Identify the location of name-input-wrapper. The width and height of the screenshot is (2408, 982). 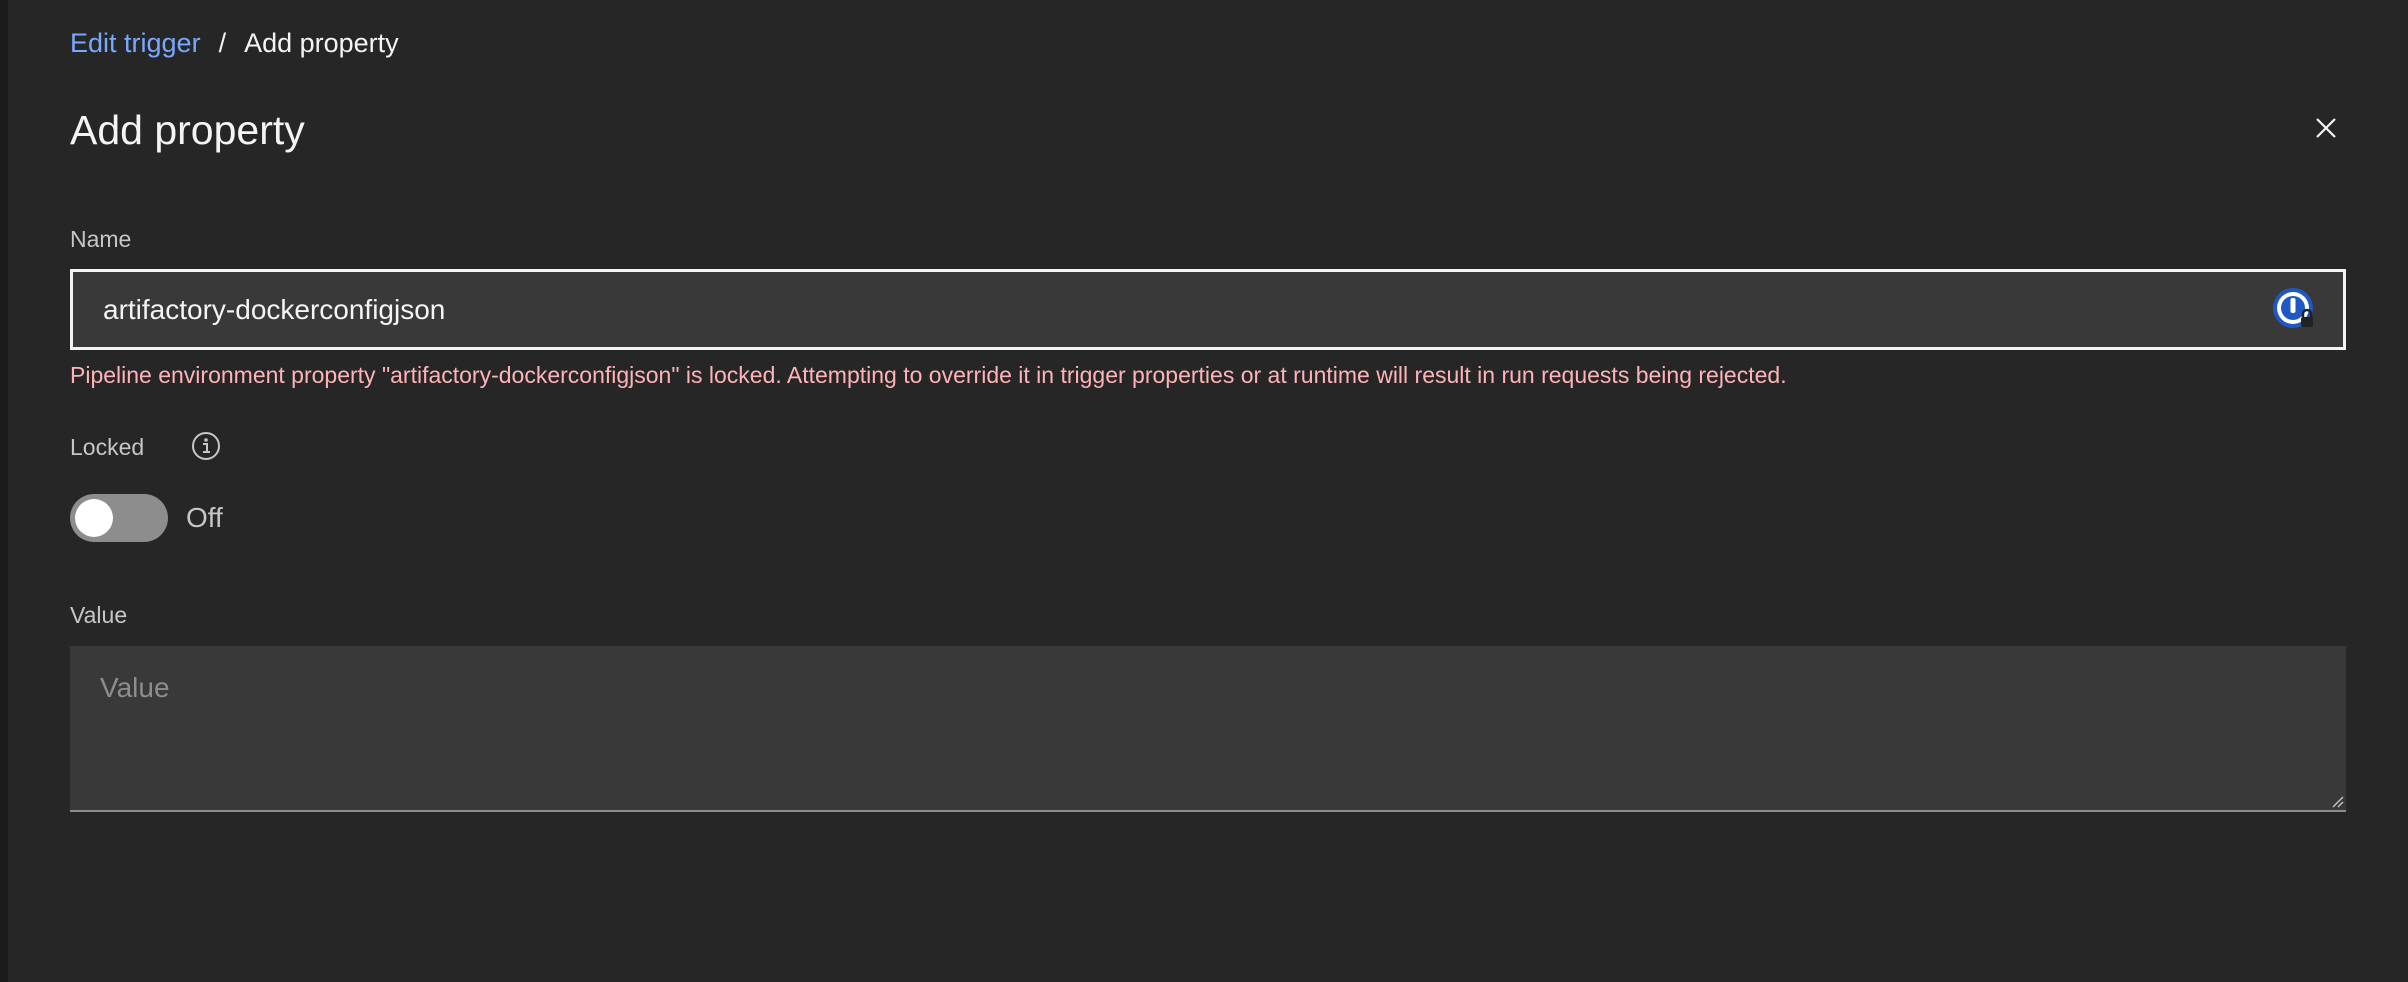
(1208, 309).